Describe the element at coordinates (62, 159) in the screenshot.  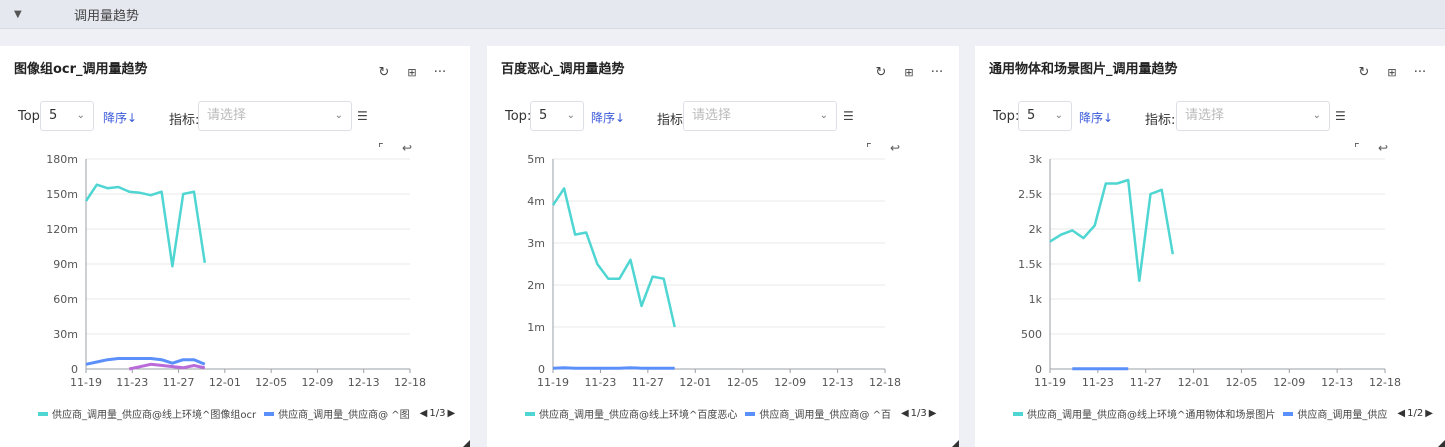
I see `y-tick-label: 180m` at that location.